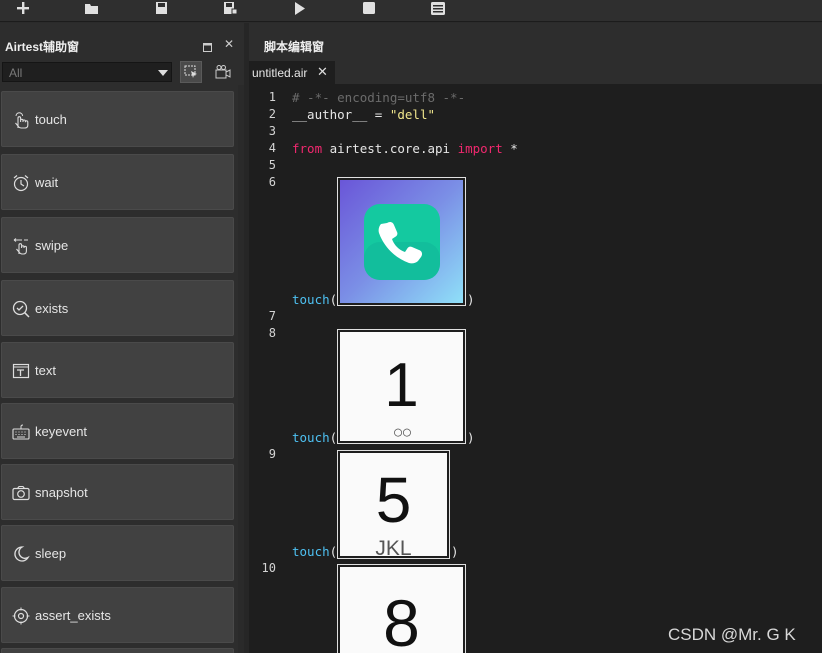  What do you see at coordinates (393, 500) in the screenshot?
I see `thumb-digit: 5` at bounding box center [393, 500].